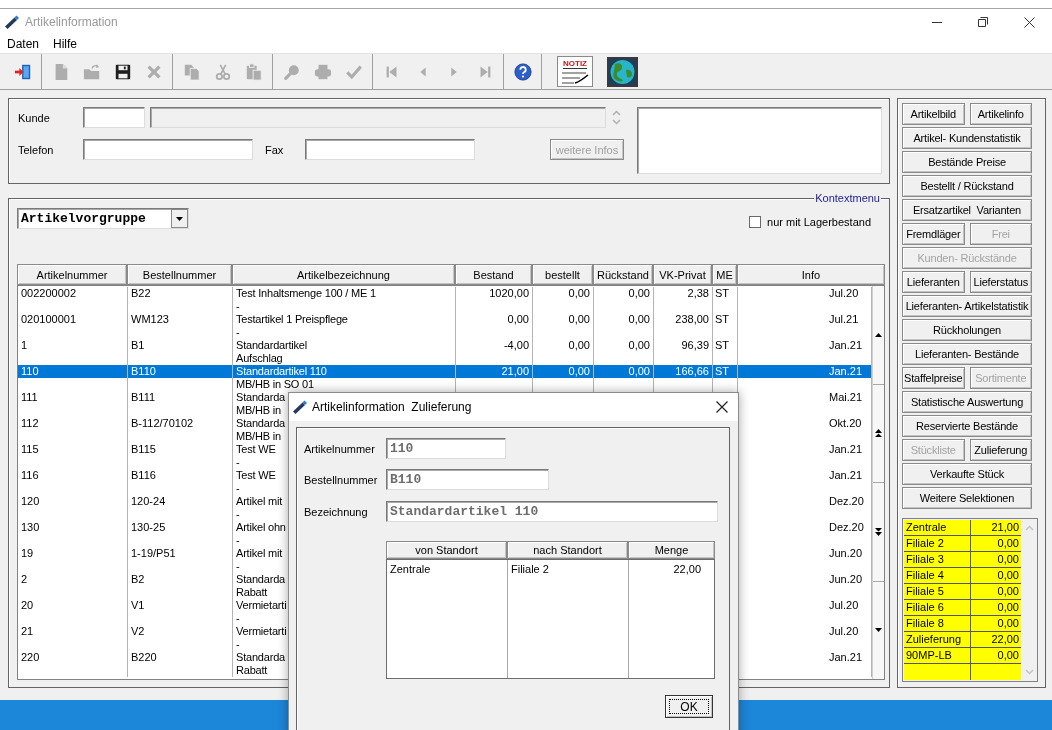 The width and height of the screenshot is (1052, 730). I want to click on dropdown: Artikelvorgruppe, so click(103, 218).